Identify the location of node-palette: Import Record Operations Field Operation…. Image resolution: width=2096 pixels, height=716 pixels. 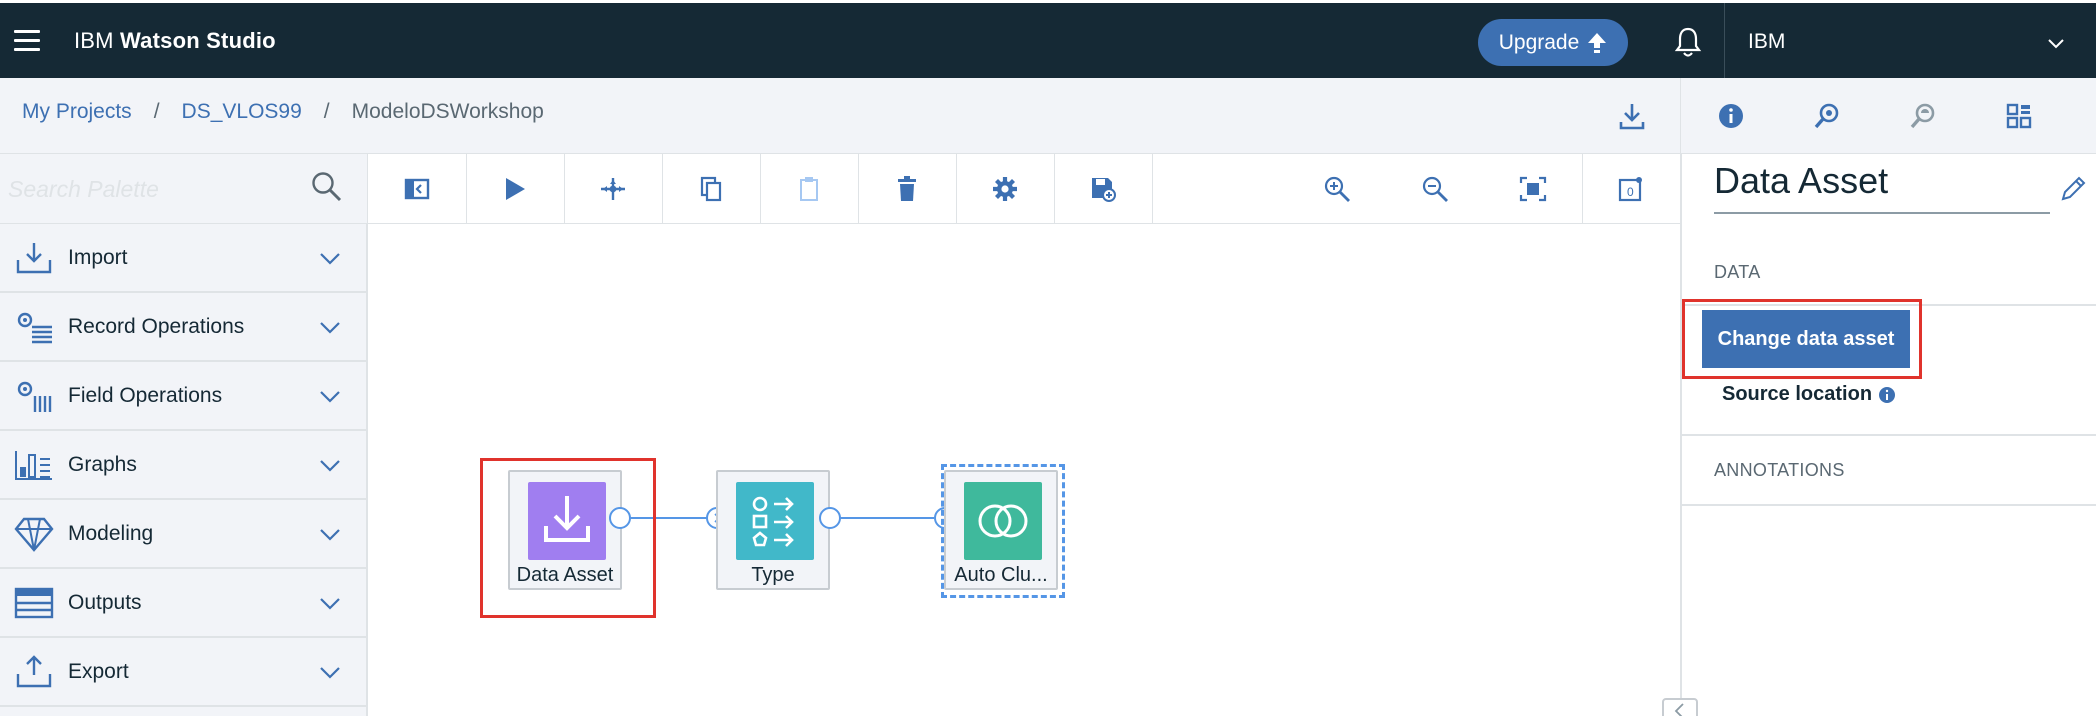
(184, 470).